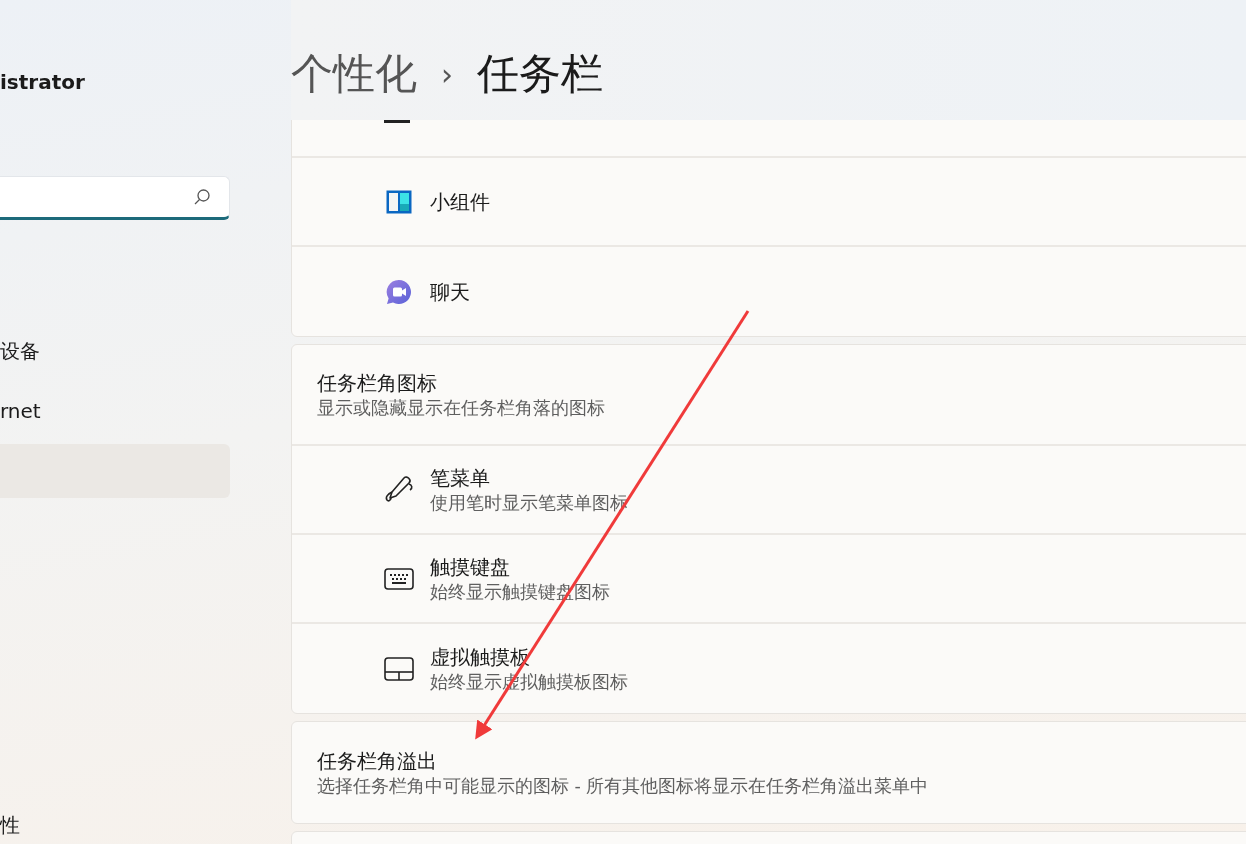 The image size is (1246, 844). What do you see at coordinates (460, 477) in the screenshot?
I see `setting-title: 笔菜单` at bounding box center [460, 477].